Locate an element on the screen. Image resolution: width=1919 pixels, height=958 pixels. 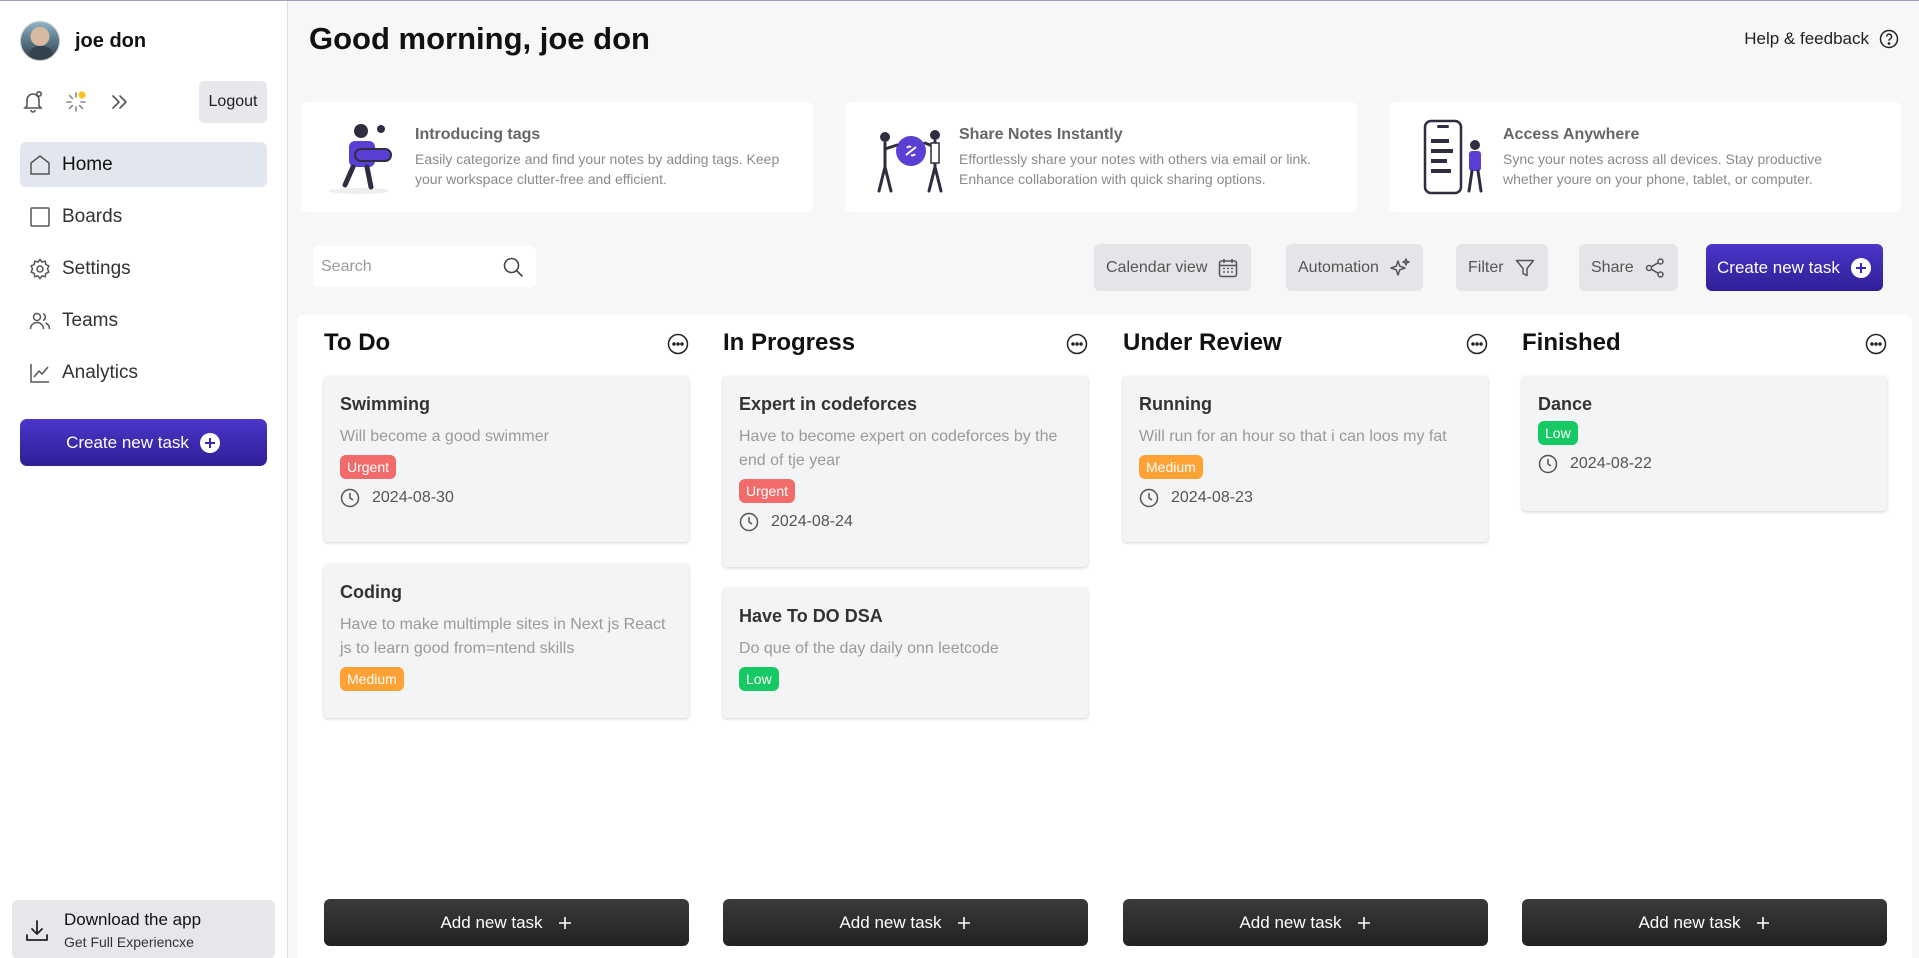
create-task-button: Create new task is located at coordinates (1794, 267).